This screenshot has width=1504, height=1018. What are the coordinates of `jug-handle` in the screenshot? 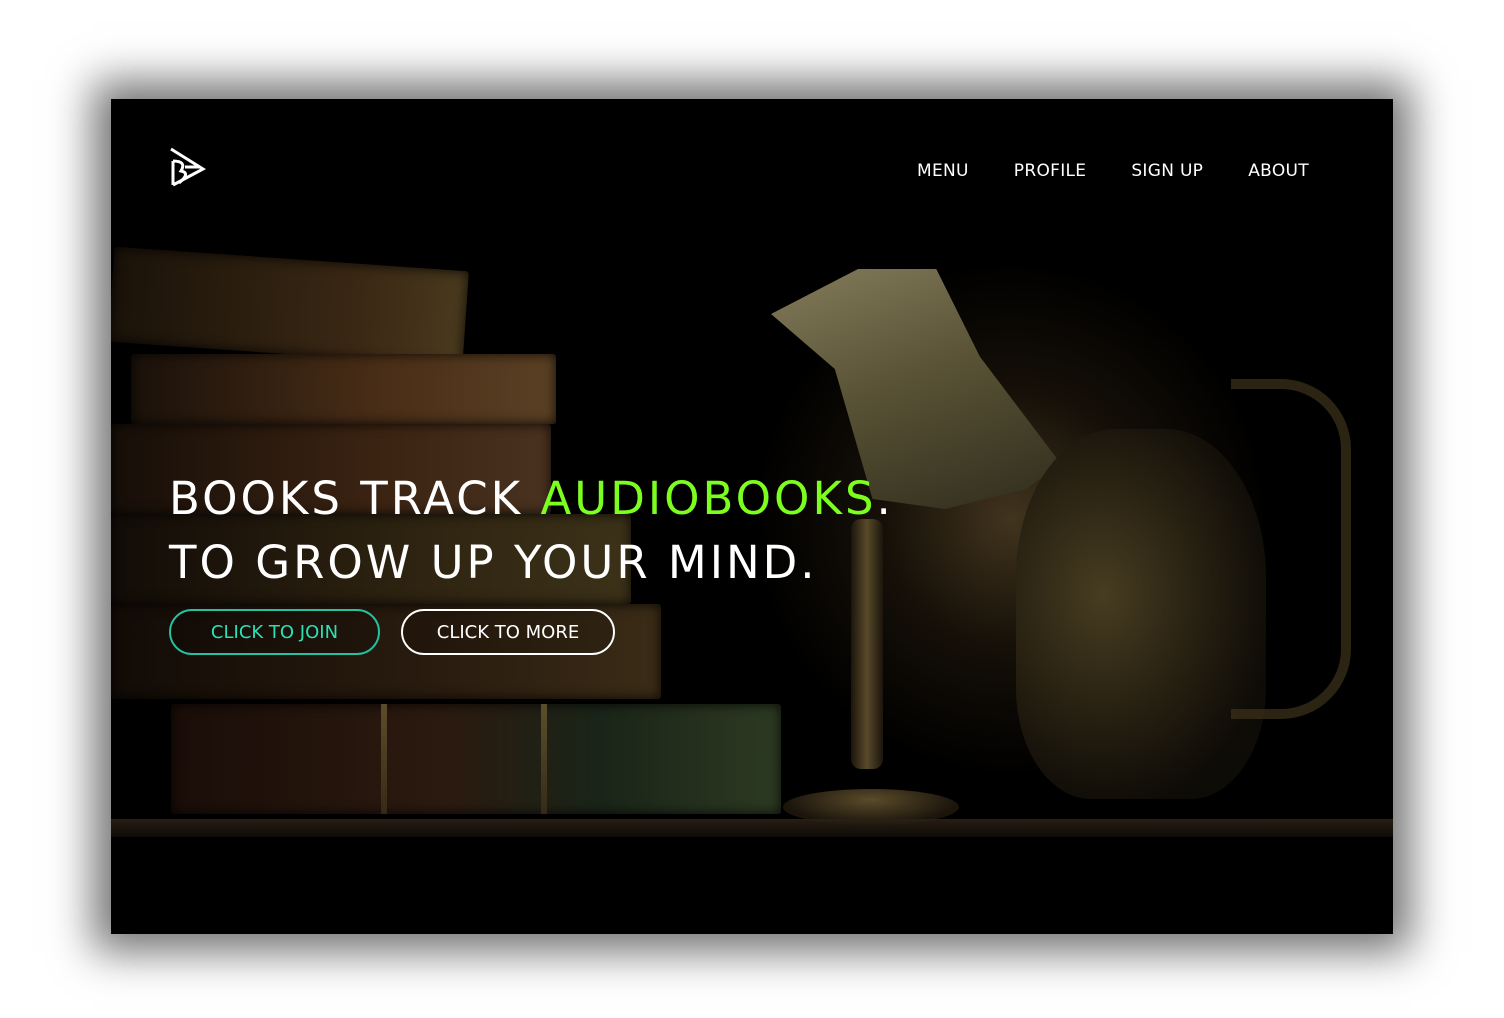 It's located at (1291, 549).